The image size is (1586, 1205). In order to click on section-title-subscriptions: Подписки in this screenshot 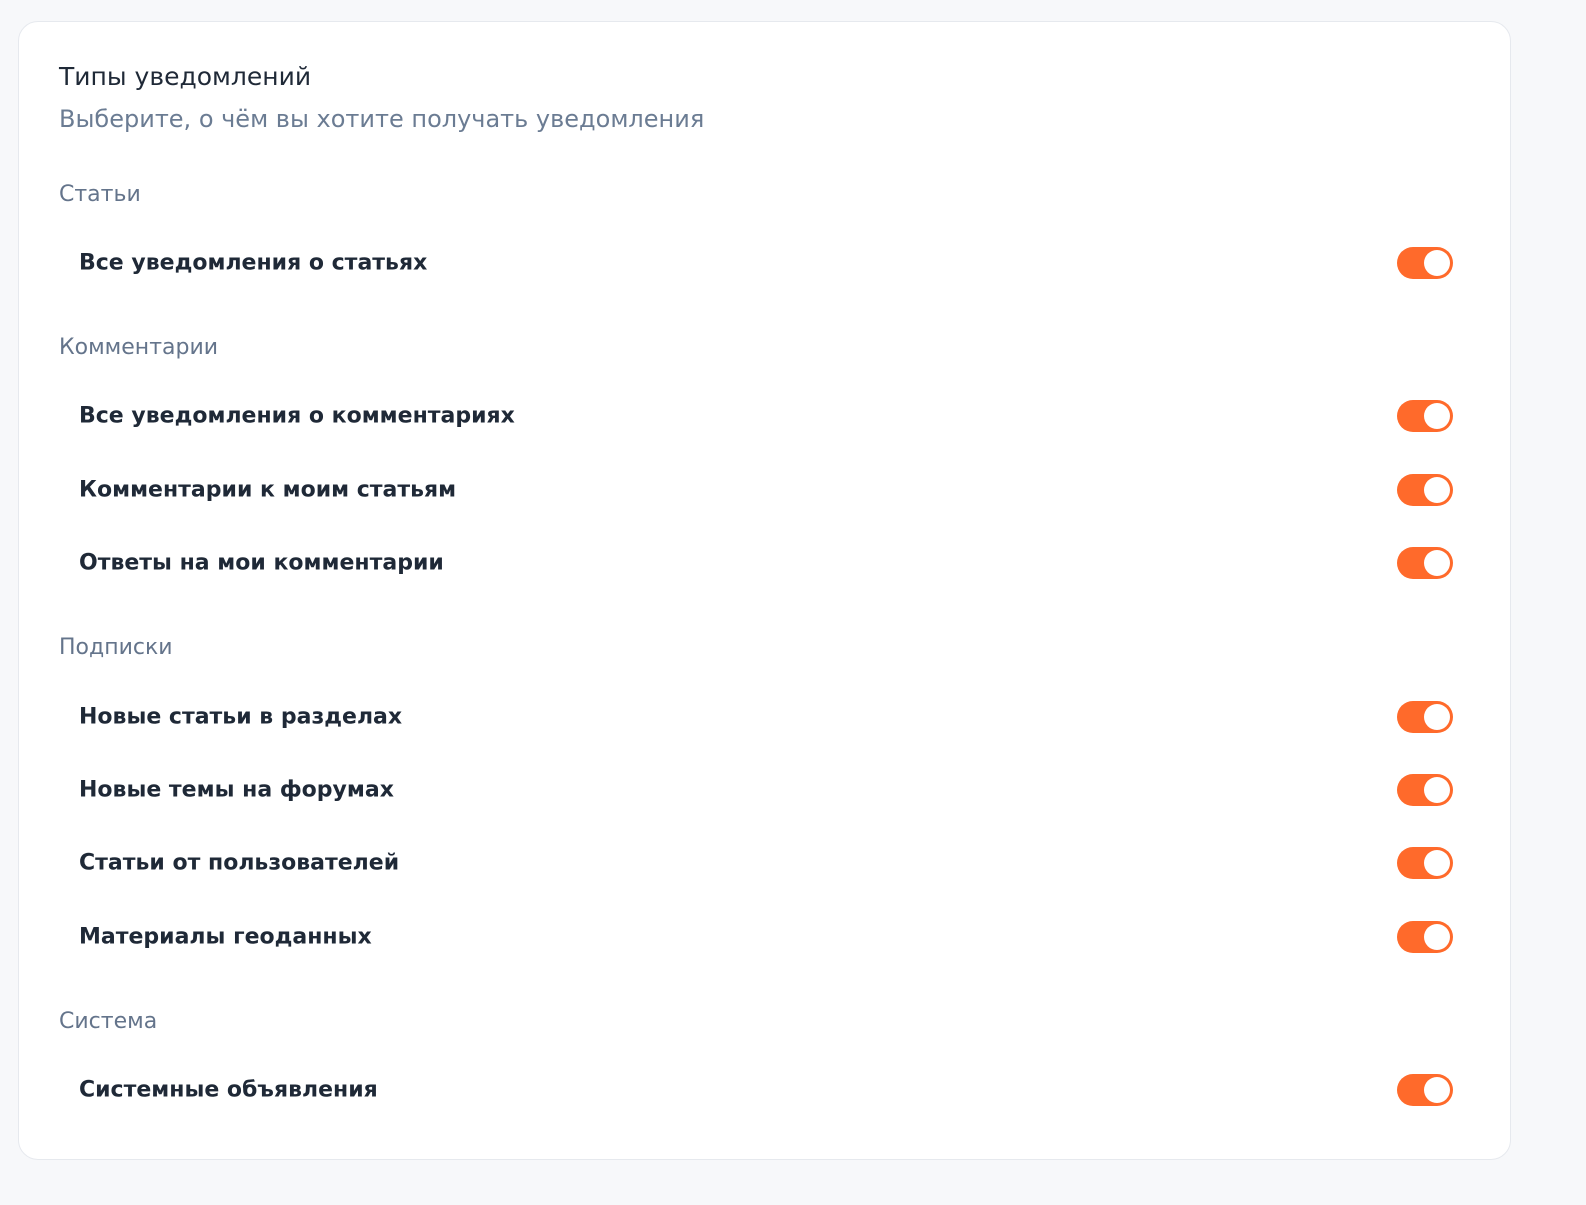, I will do `click(116, 647)`.